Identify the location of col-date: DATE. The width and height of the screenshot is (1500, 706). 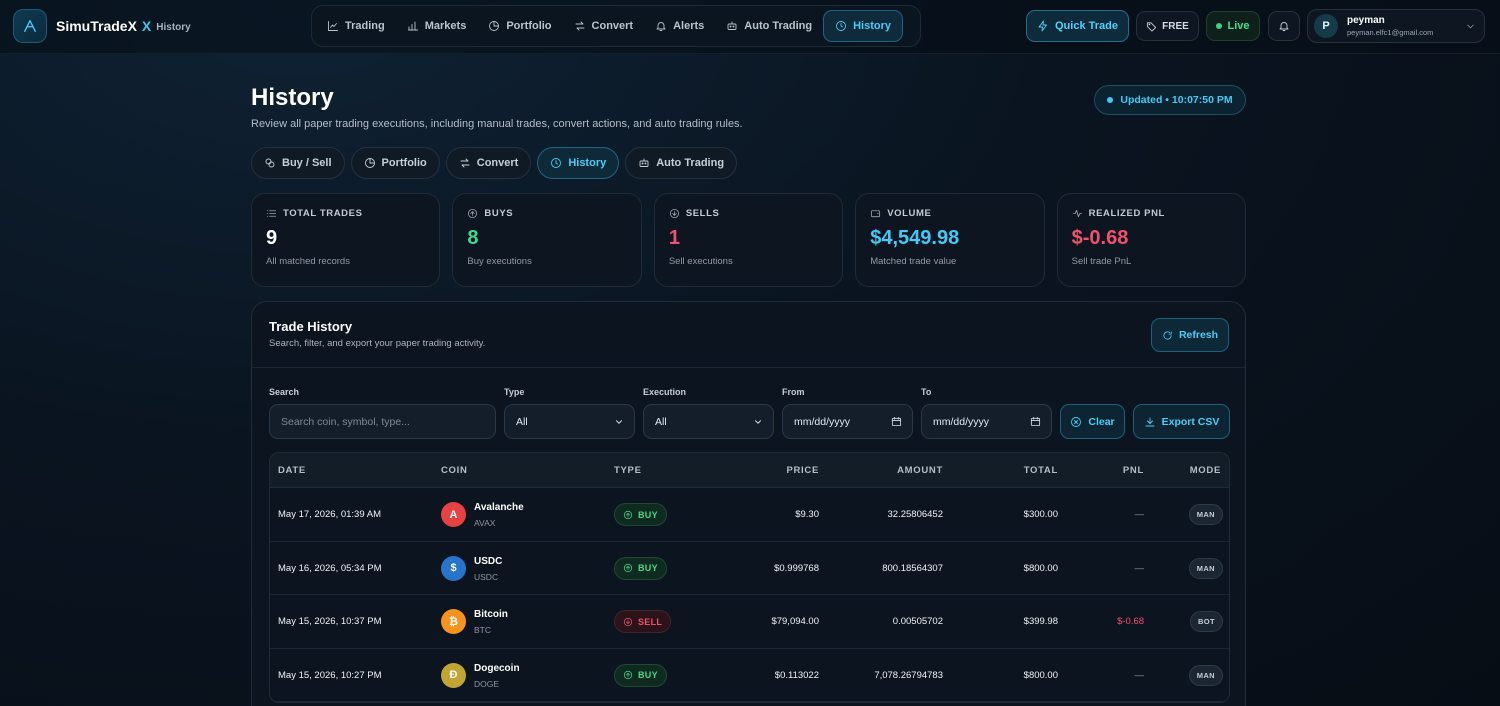
(292, 470).